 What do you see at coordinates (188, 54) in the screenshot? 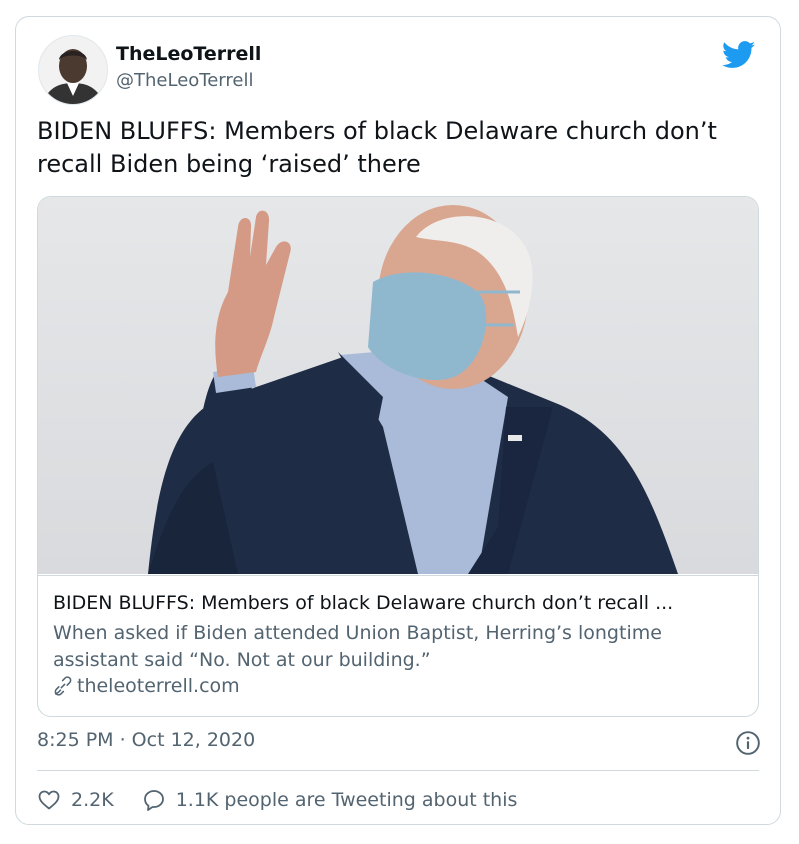
I see `author-display-name: TheLeoTerrell` at bounding box center [188, 54].